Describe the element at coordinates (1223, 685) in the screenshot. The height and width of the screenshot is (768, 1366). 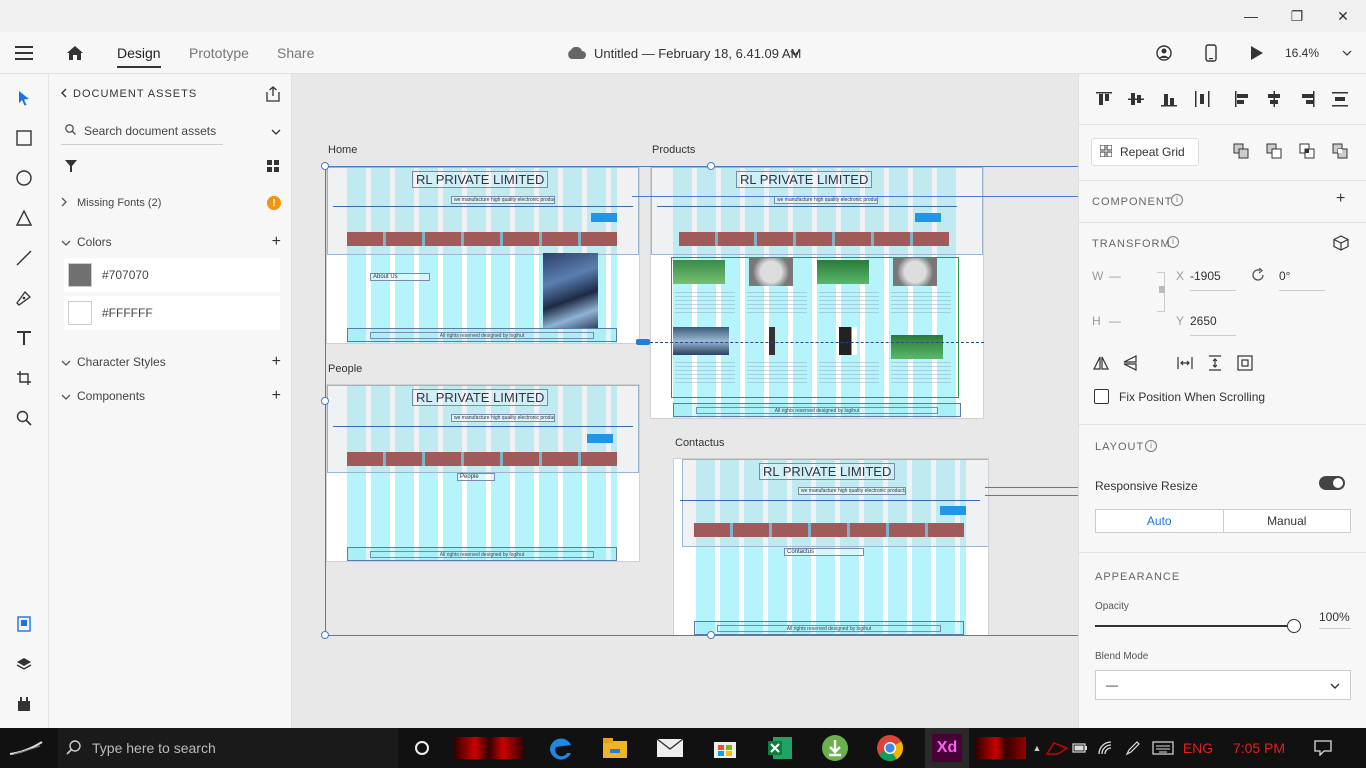
I see `blend-mode-select: —` at that location.